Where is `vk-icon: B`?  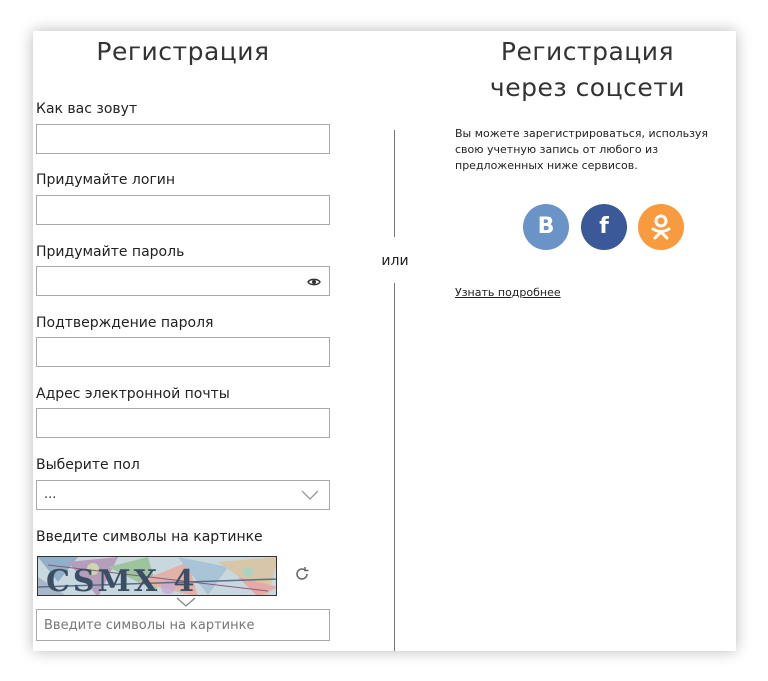 vk-icon: B is located at coordinates (546, 226).